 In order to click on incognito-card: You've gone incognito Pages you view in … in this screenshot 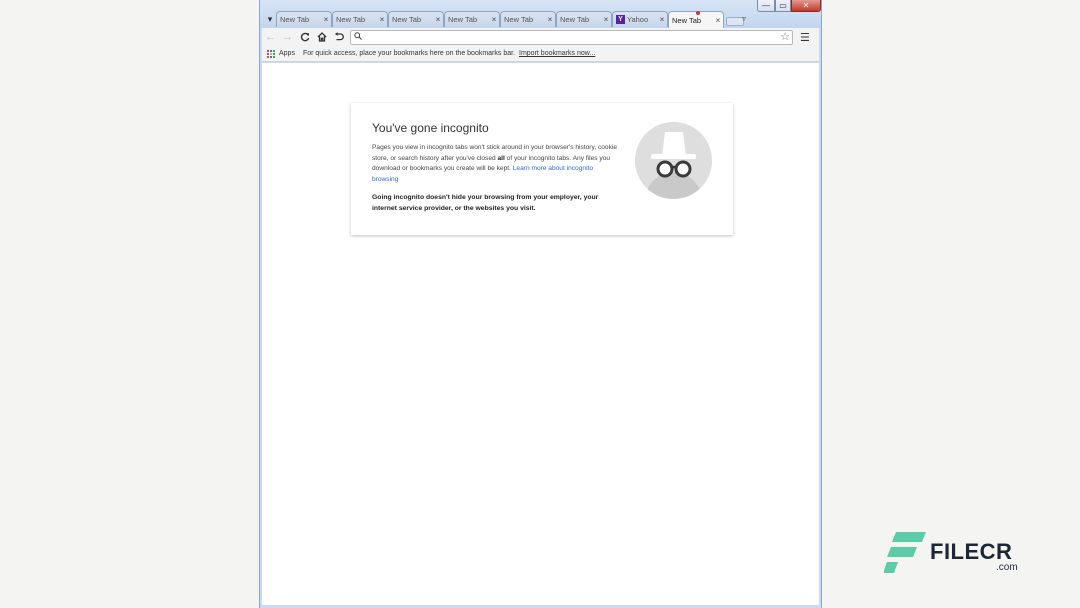, I will do `click(542, 169)`.